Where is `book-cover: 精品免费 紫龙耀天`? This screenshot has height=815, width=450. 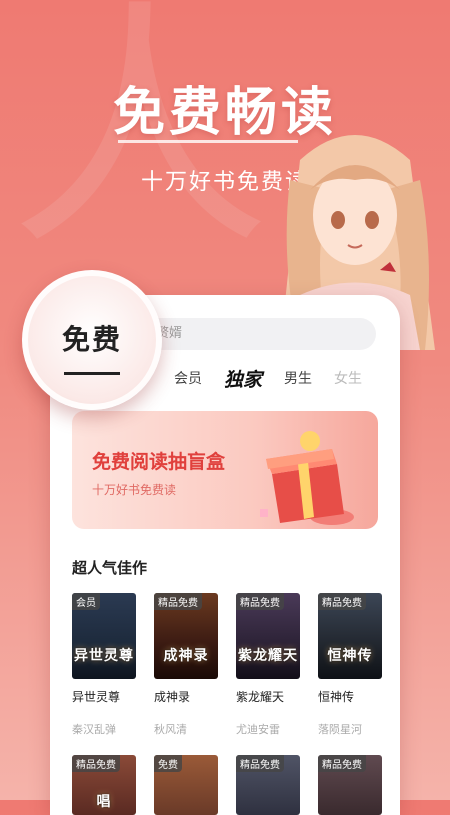
book-cover: 精品免费 紫龙耀天 is located at coordinates (268, 636).